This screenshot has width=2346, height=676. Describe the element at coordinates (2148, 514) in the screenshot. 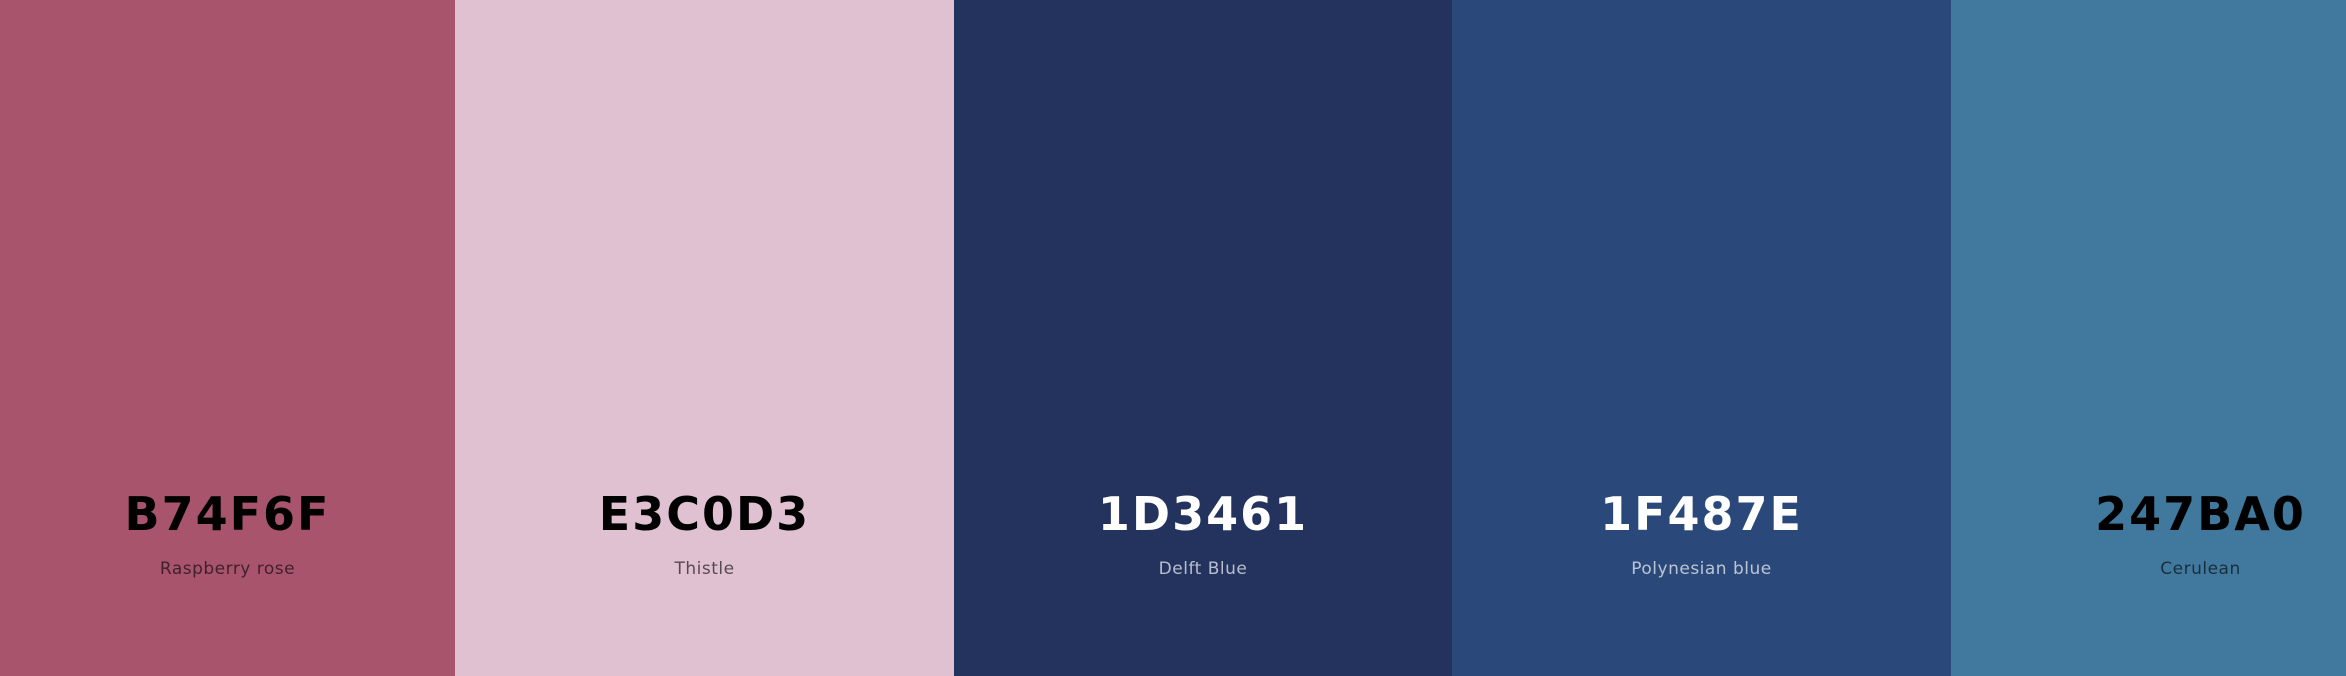

I see `hex-code: 247BA0` at that location.